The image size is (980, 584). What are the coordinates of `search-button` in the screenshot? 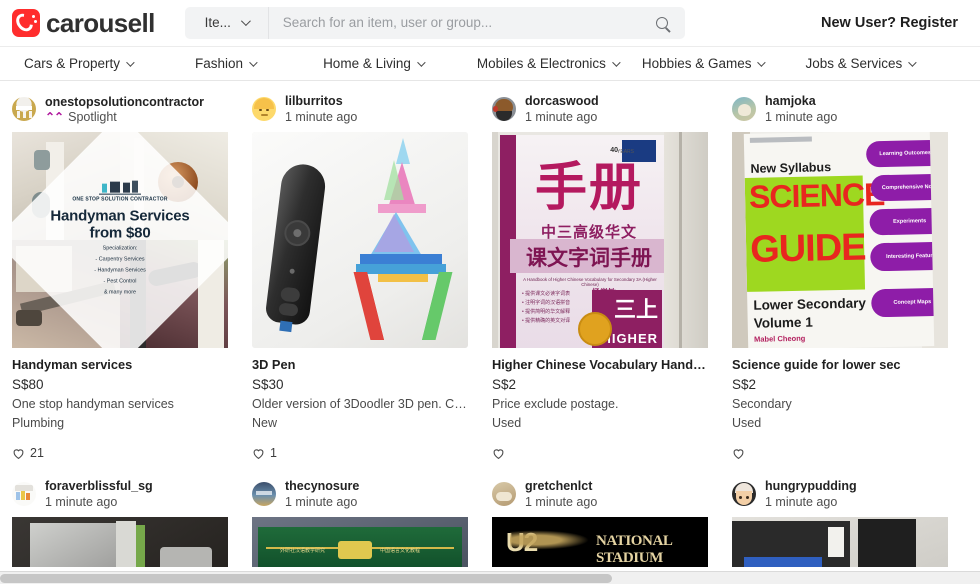 It's located at (662, 23).